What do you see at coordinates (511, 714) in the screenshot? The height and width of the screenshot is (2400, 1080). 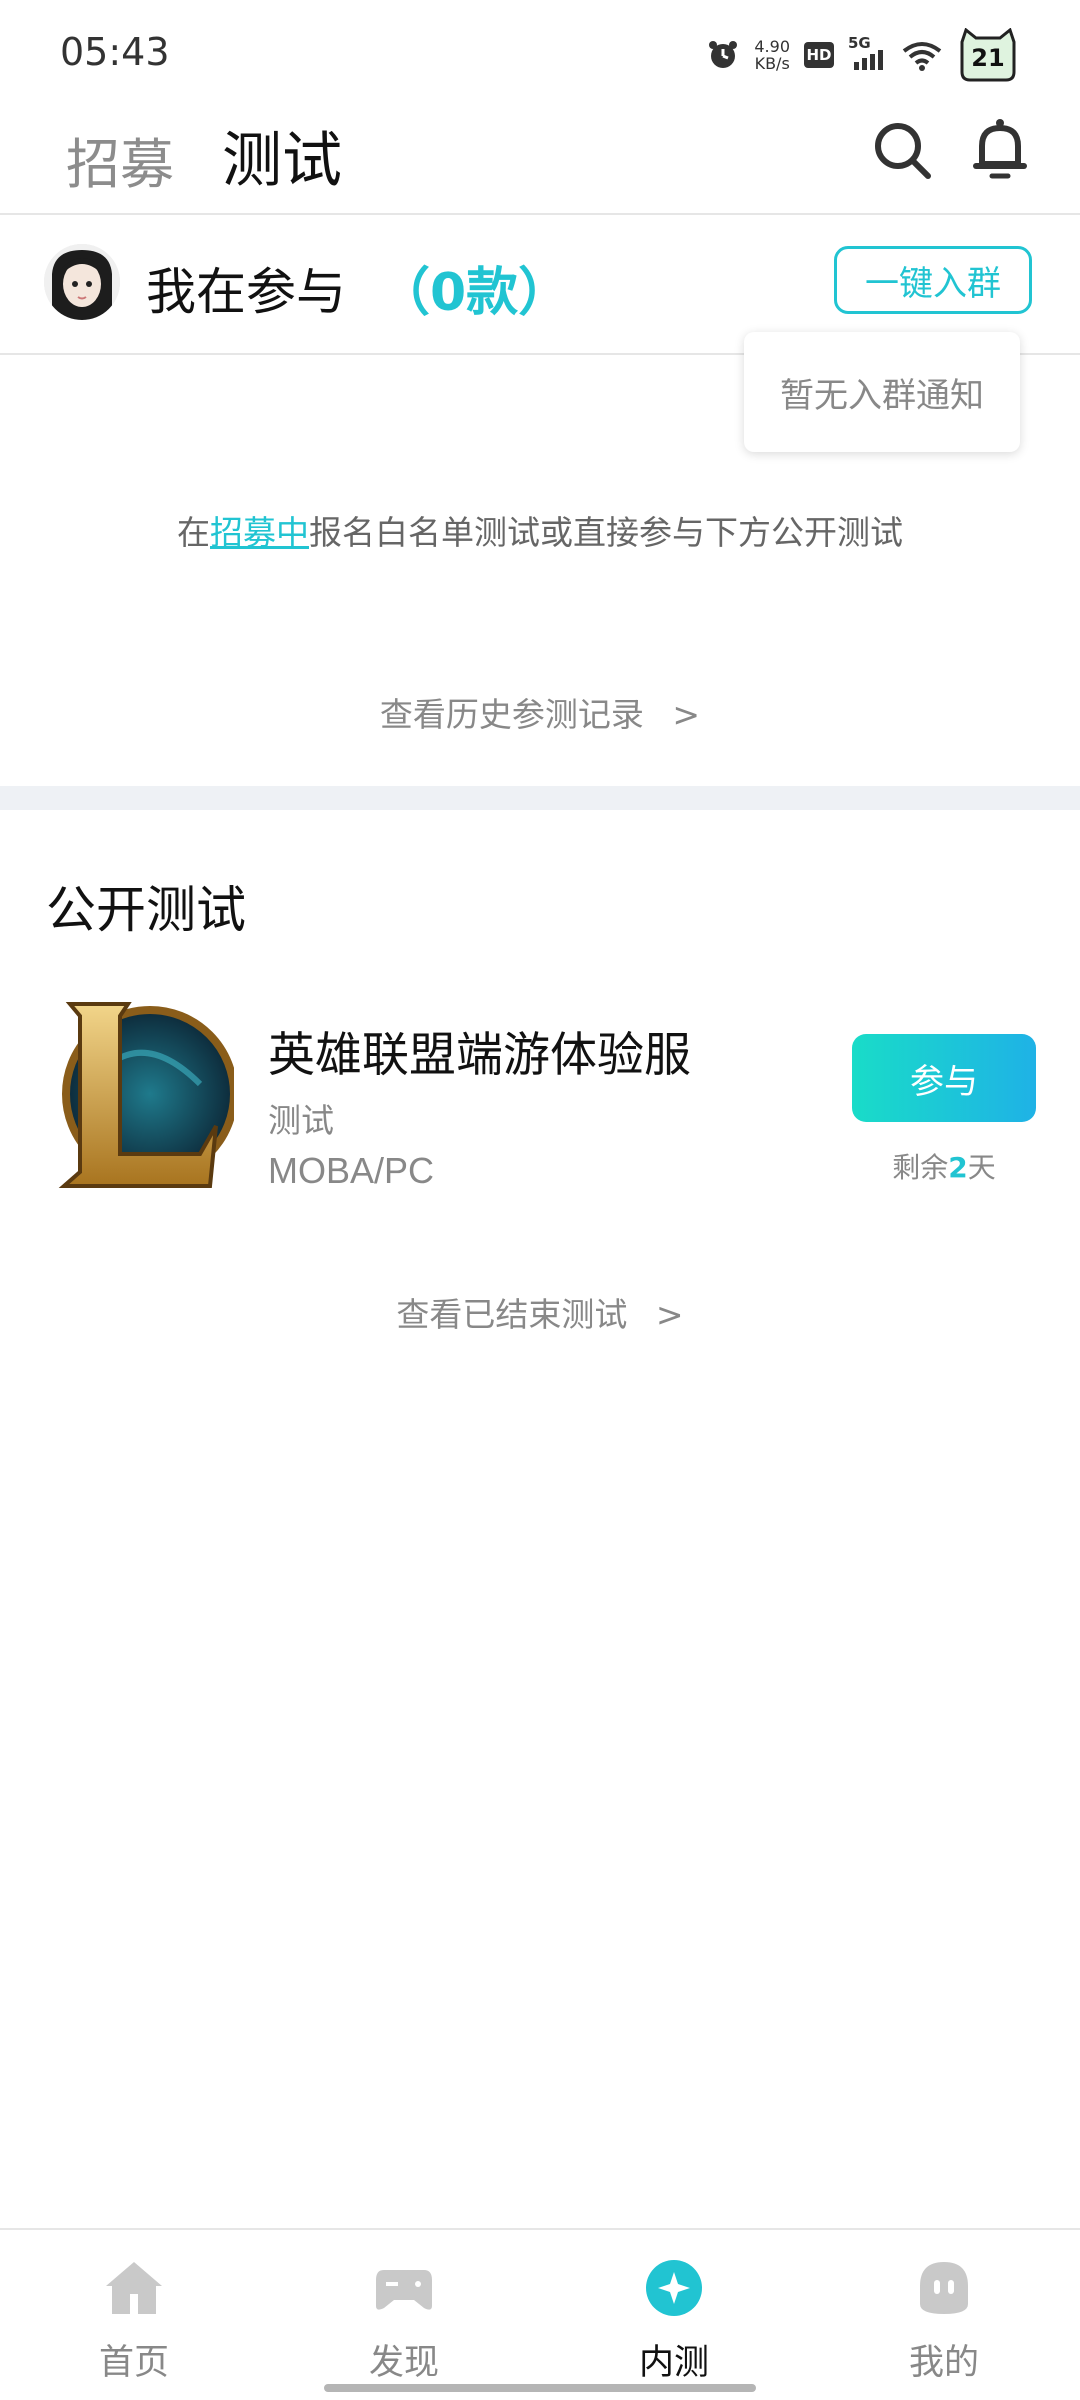 I see `history-link-label: 查看历史参测记录` at bounding box center [511, 714].